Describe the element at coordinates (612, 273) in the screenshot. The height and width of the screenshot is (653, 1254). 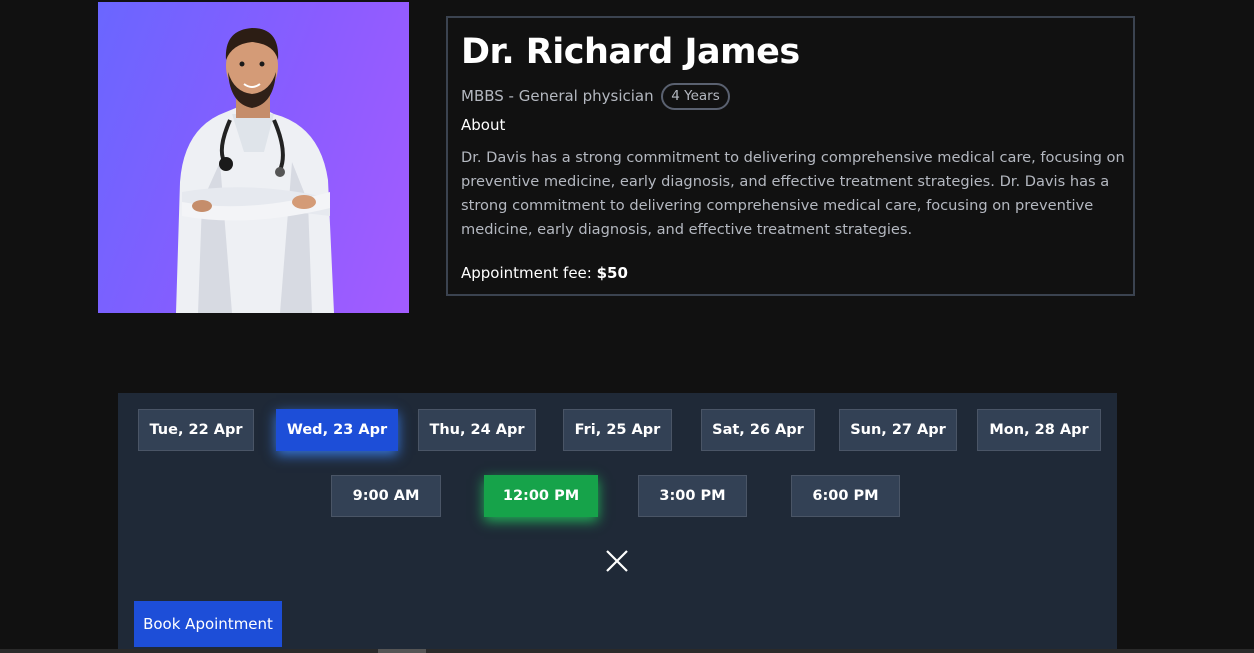
I see `fee-value: $50` at that location.